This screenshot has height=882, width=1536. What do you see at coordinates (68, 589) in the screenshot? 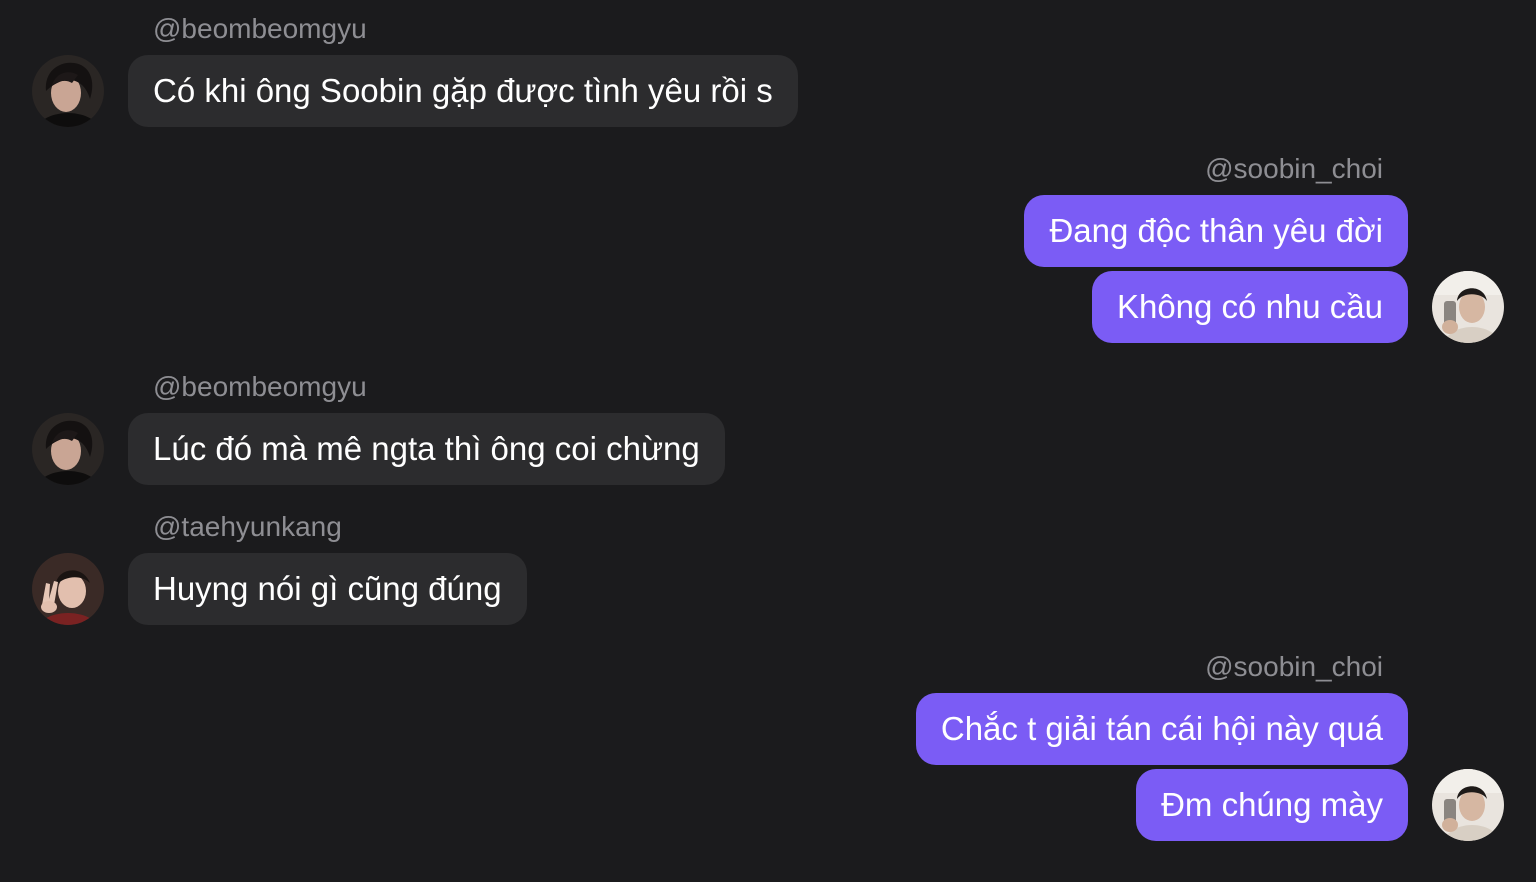
I see `avatar-taehyunkang` at bounding box center [68, 589].